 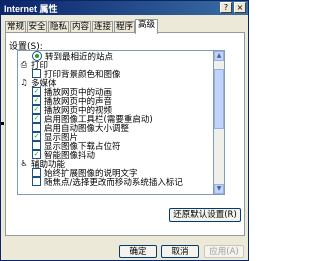 What do you see at coordinates (205, 215) in the screenshot?
I see `restore-defaults-button: 还原默认设置(R)` at bounding box center [205, 215].